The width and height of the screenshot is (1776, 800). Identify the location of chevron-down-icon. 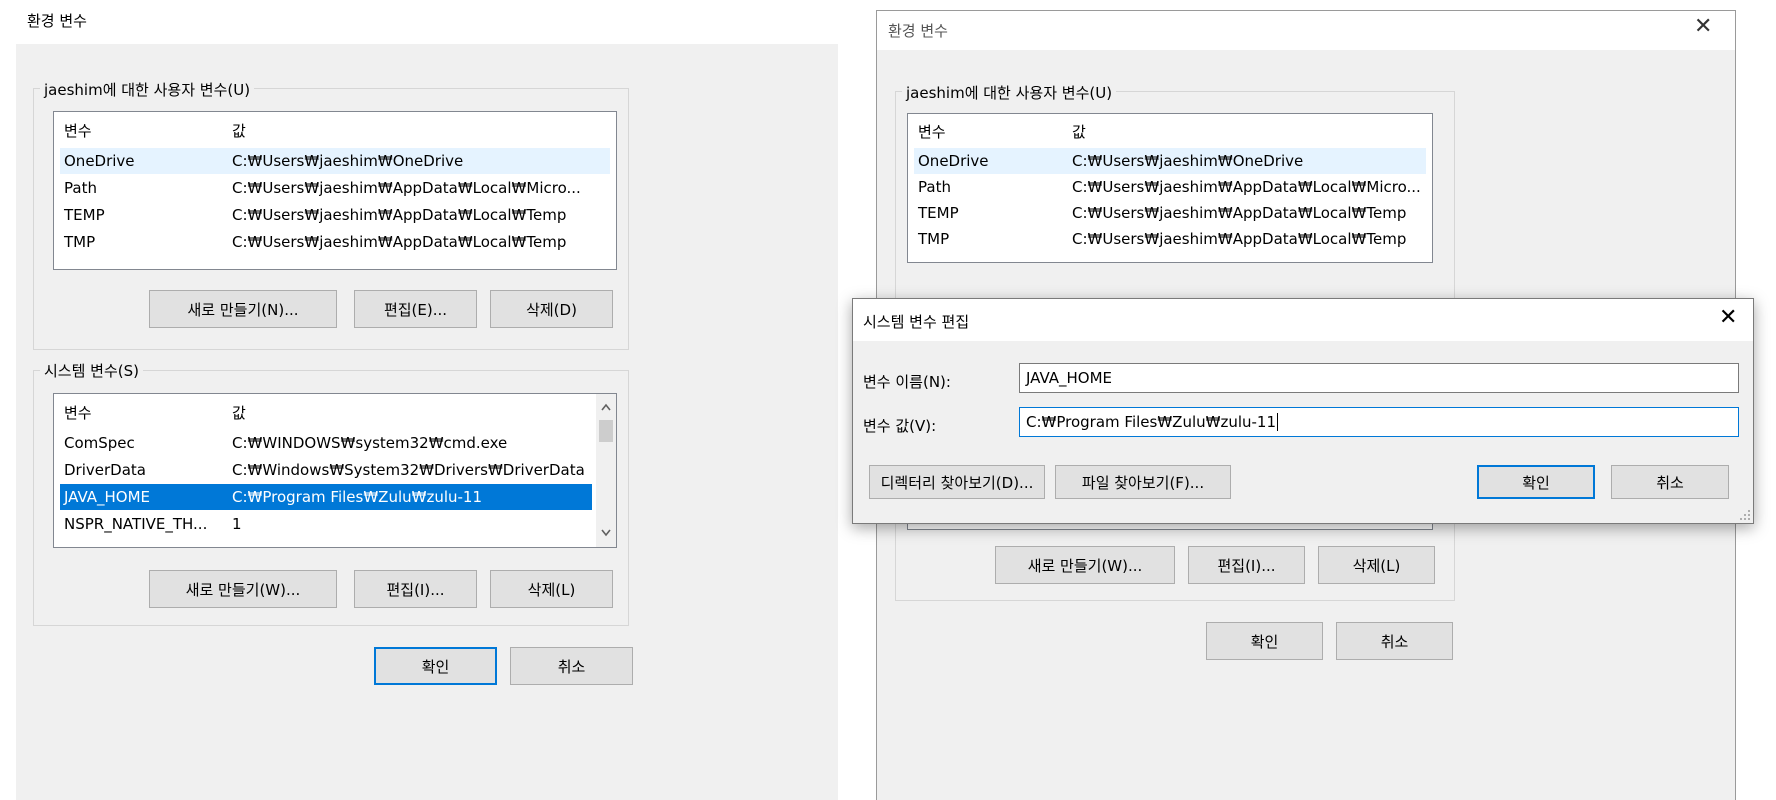
(606, 533).